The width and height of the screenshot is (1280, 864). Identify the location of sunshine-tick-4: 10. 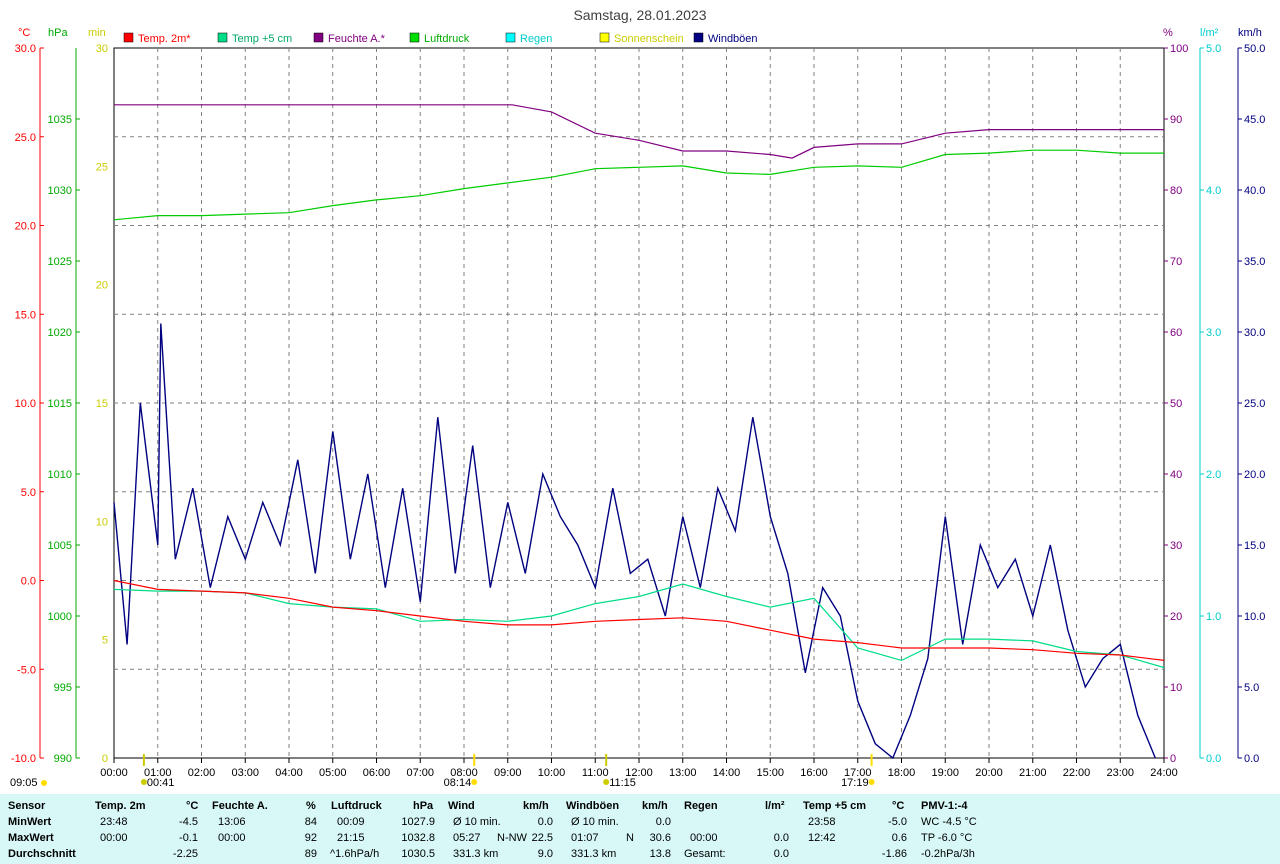
(102, 522).